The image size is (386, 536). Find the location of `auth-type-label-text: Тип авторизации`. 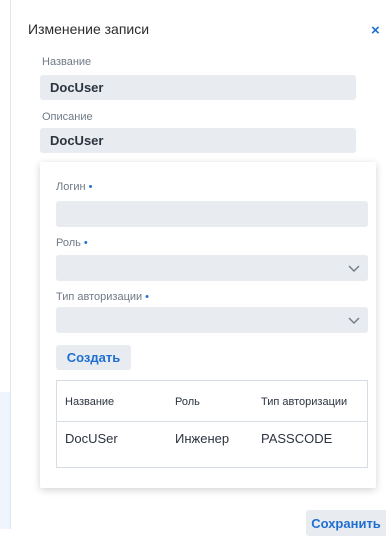

auth-type-label-text: Тип авторизации is located at coordinates (99, 297).